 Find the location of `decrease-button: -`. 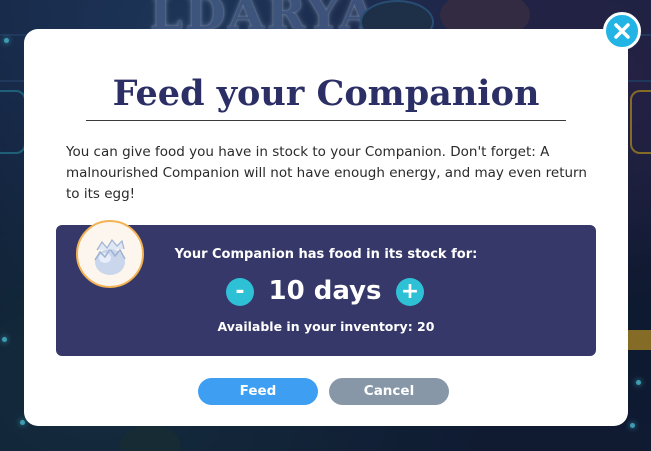

decrease-button: - is located at coordinates (240, 292).